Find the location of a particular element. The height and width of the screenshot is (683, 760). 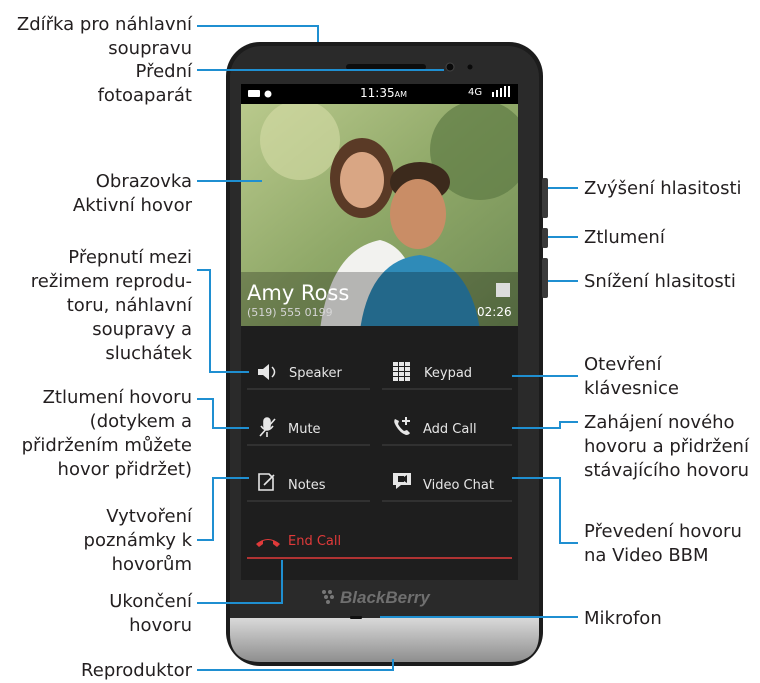

front-camera is located at coordinates (450, 67).